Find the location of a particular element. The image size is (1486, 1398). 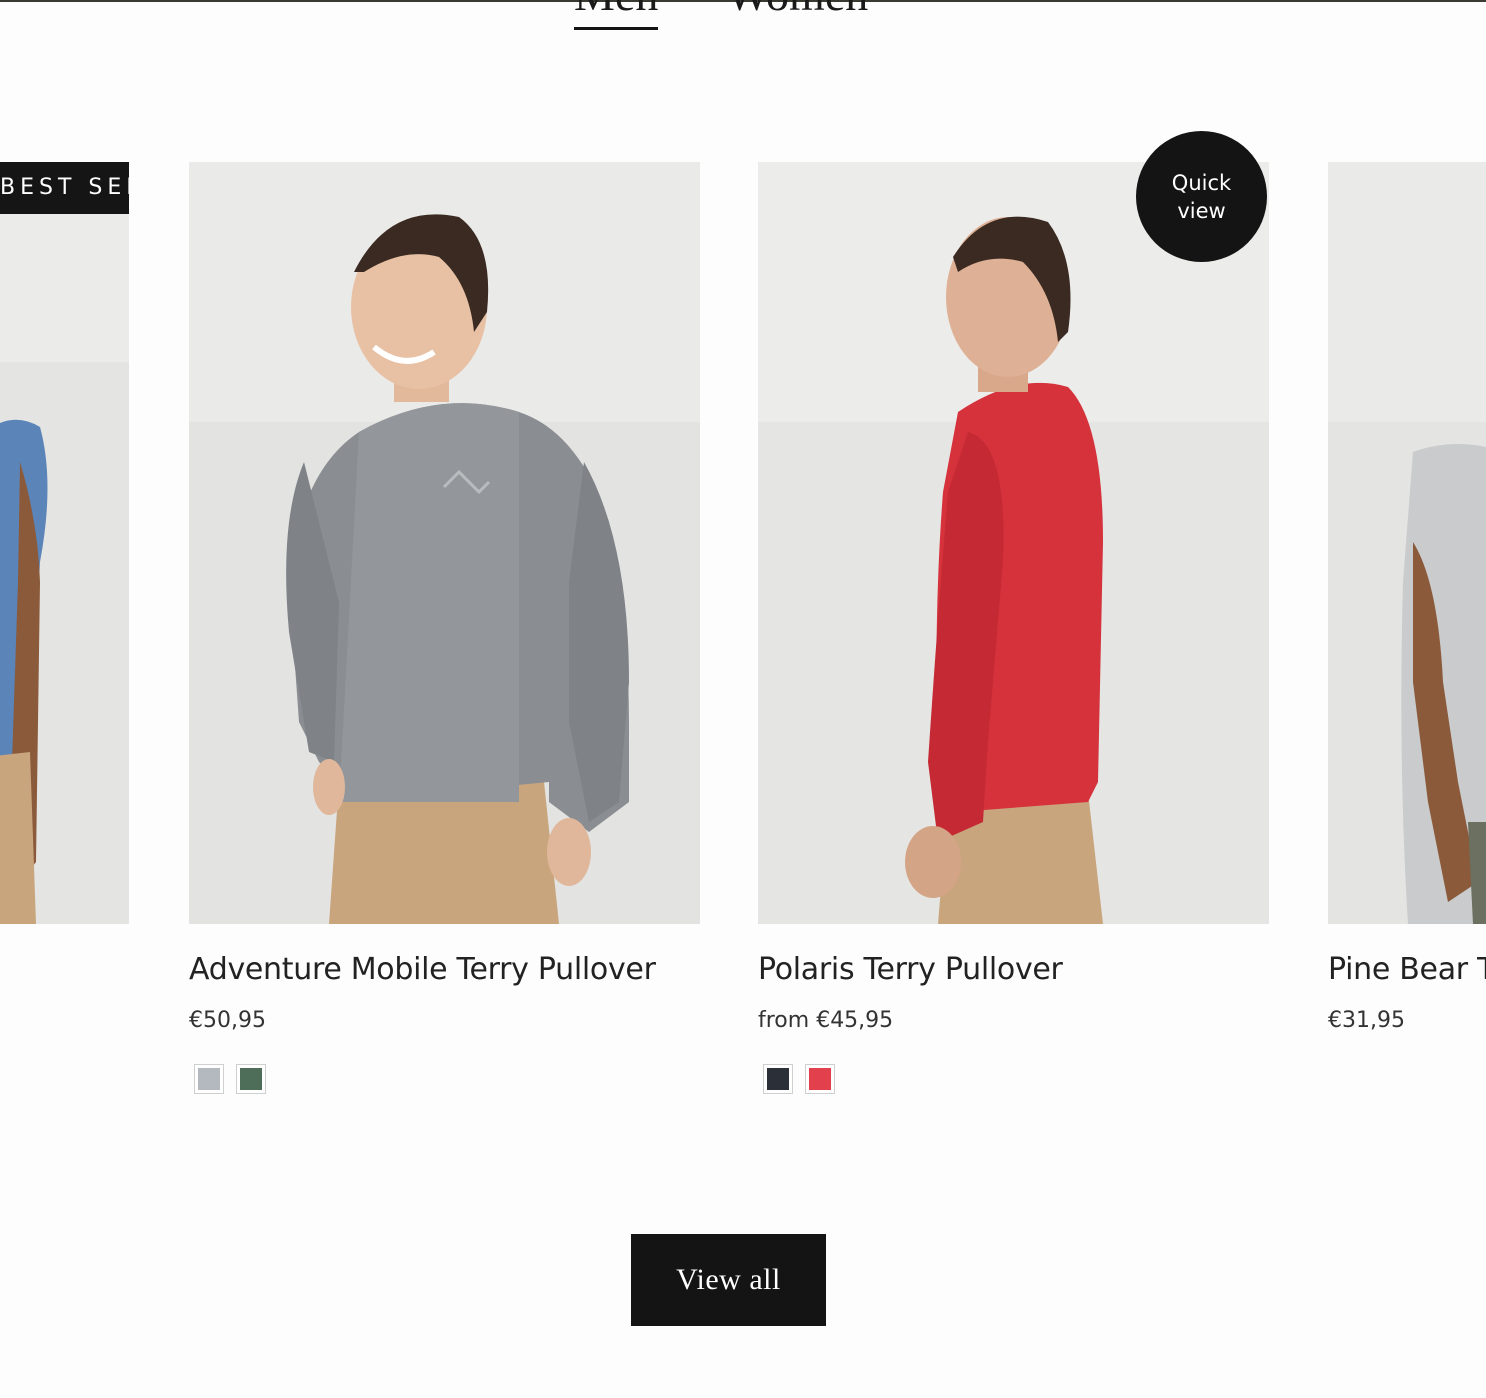

view-all-button: View all is located at coordinates (728, 1280).